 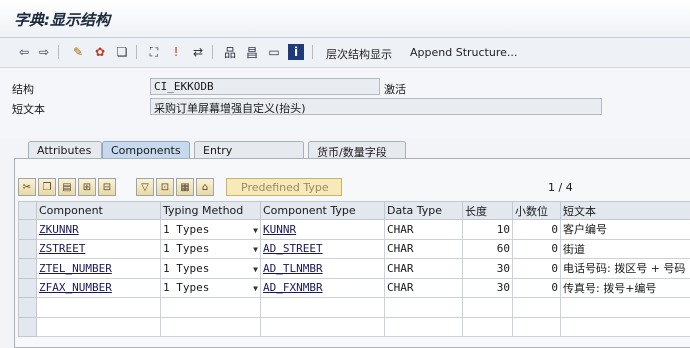 What do you see at coordinates (47, 187) in the screenshot?
I see `copy-icon: ❐` at bounding box center [47, 187].